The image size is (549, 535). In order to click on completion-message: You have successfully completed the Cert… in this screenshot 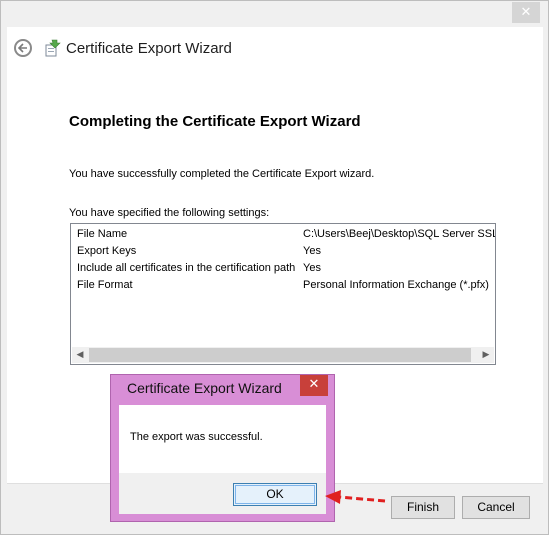, I will do `click(222, 174)`.